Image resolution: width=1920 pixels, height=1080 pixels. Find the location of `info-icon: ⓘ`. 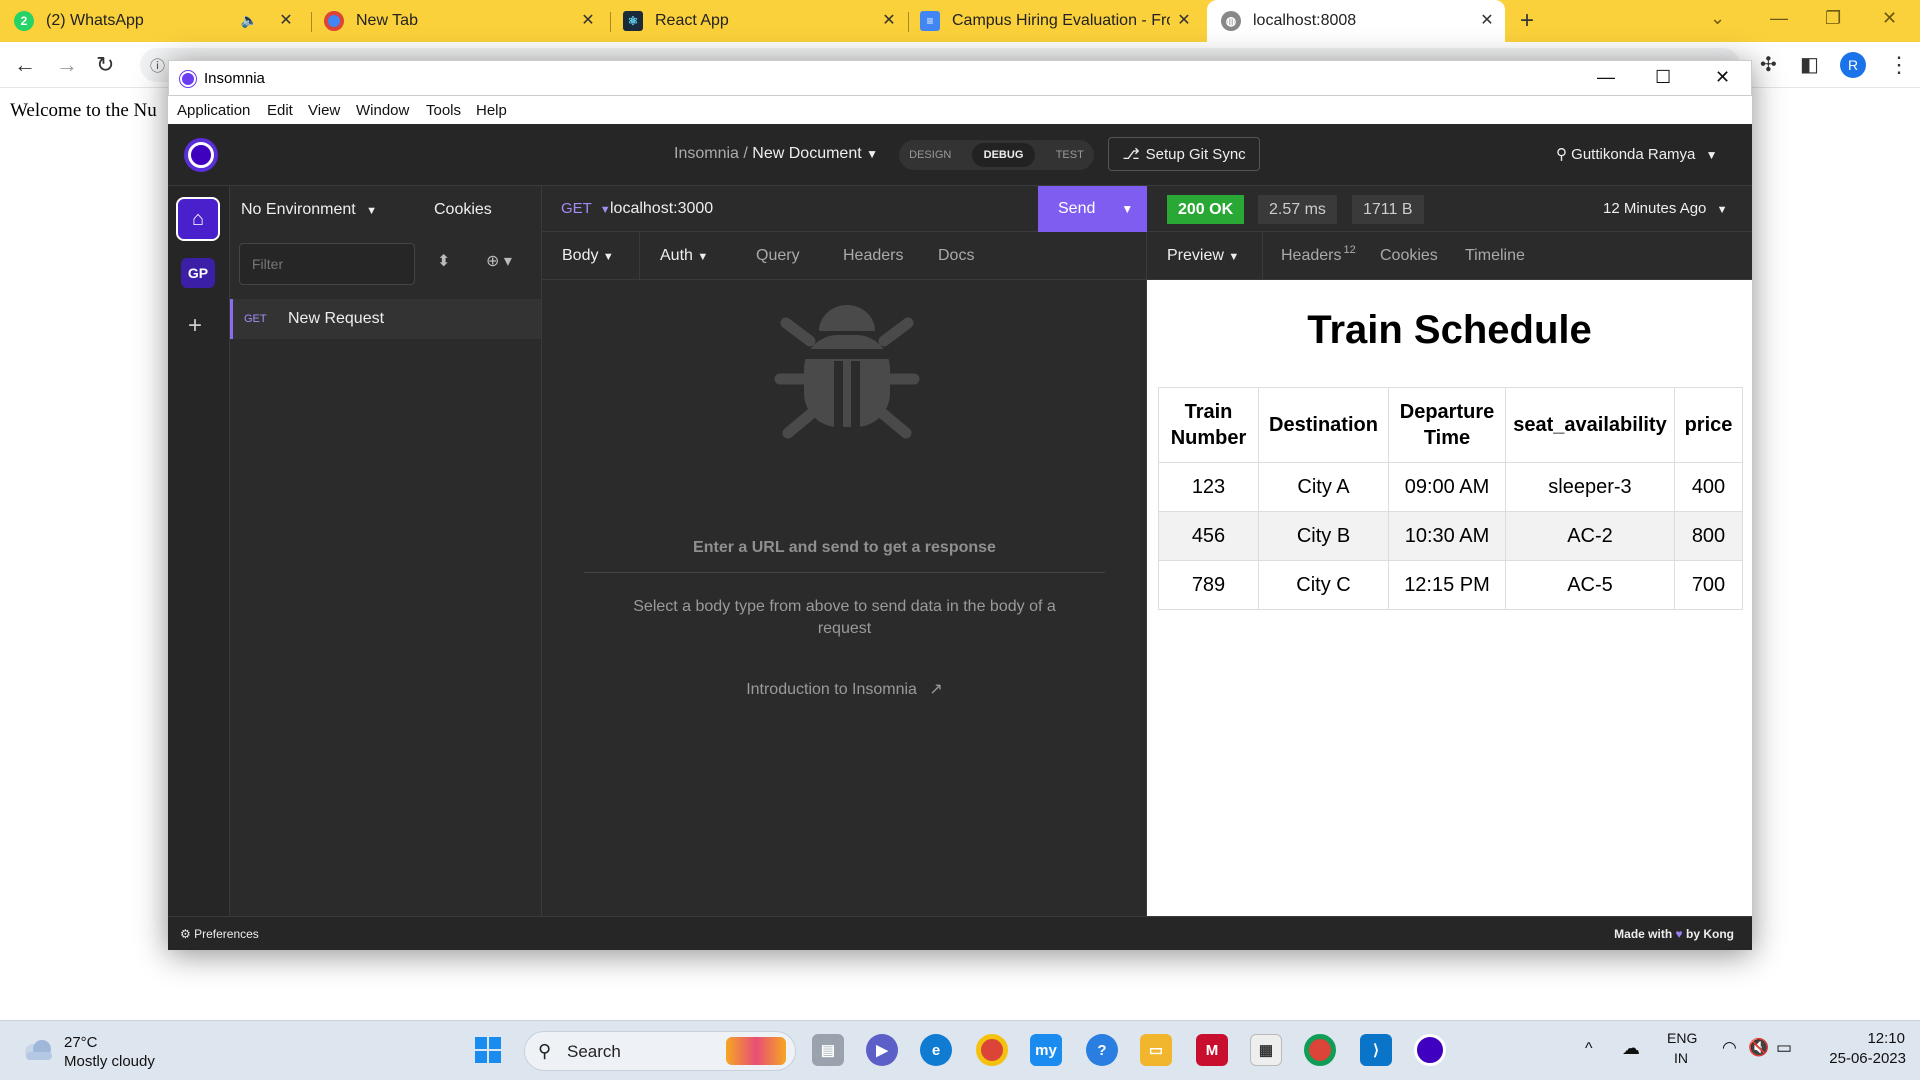

info-icon: ⓘ is located at coordinates (157, 65).